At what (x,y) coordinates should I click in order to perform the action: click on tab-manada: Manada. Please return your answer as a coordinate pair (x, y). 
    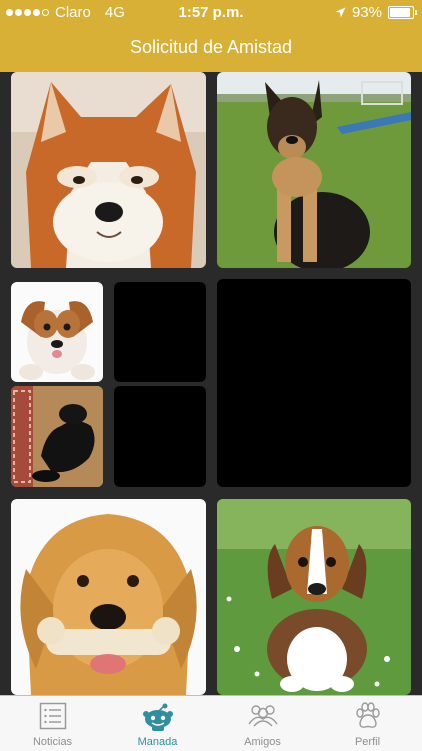
    Looking at the image, I should click on (157, 723).